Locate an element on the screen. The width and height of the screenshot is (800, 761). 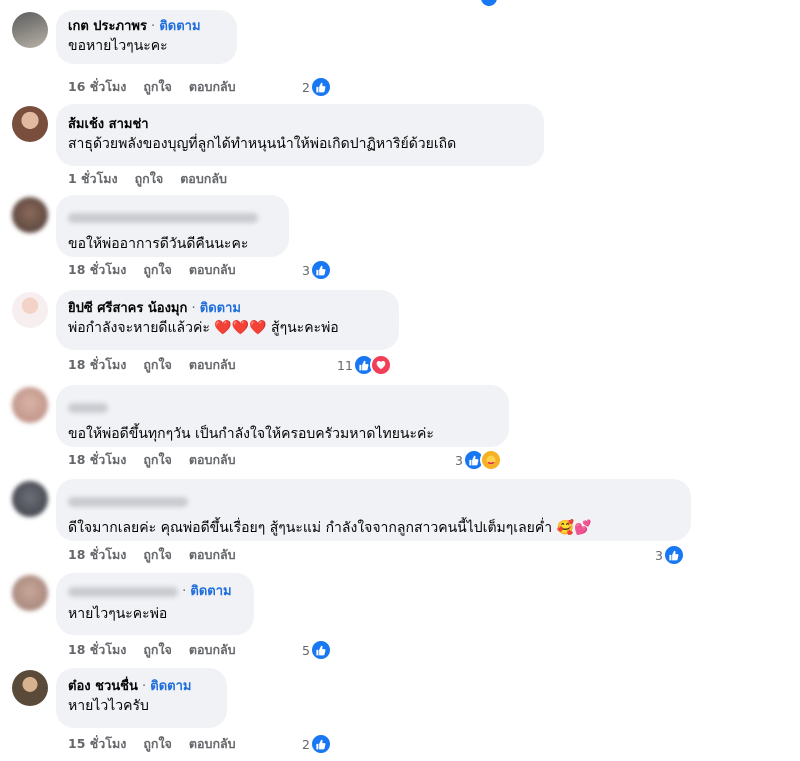
commenter-name: ต๋อง ชวนชื่น is located at coordinates (103, 686).